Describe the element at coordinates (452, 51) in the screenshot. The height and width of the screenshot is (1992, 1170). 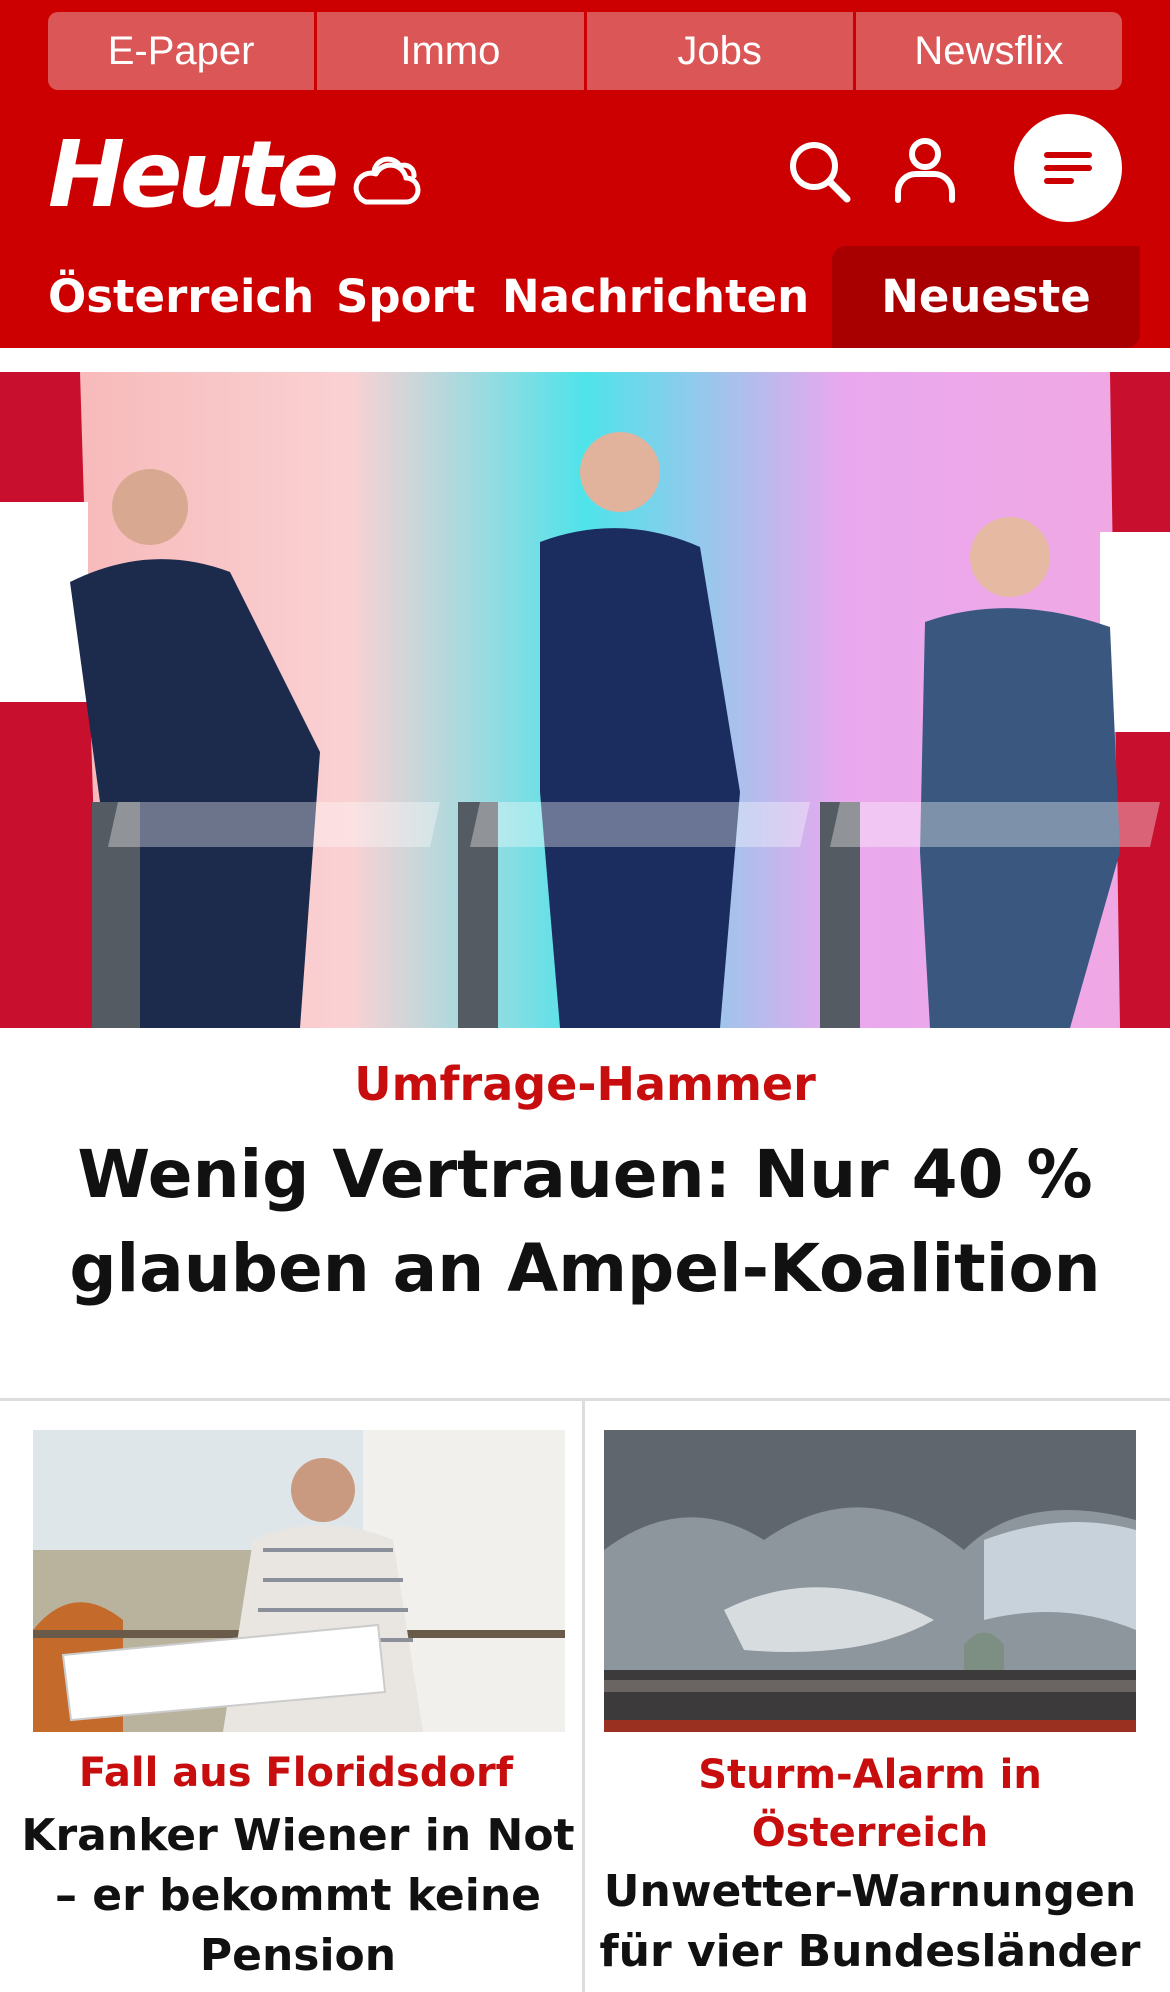
I see `service-link-immo: Immo` at that location.